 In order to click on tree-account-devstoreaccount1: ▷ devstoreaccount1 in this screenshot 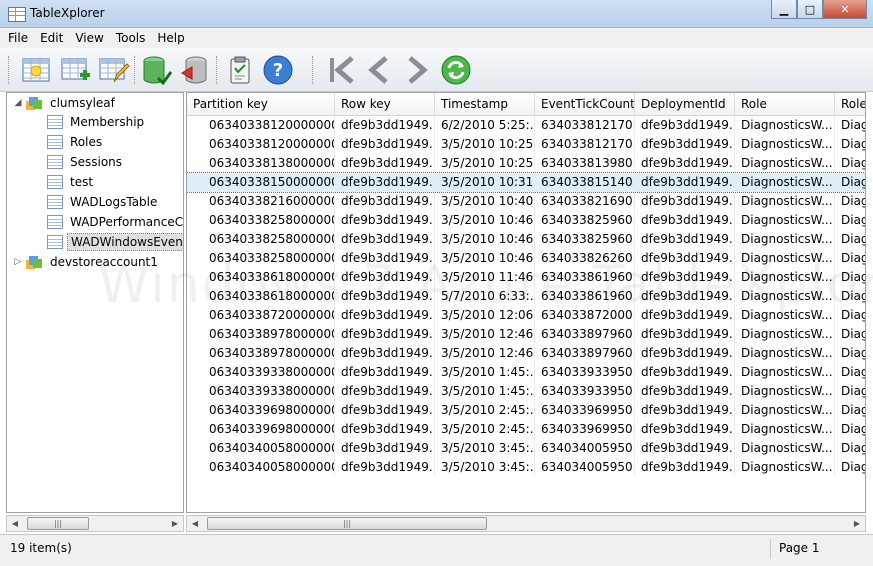, I will do `click(86, 261)`.